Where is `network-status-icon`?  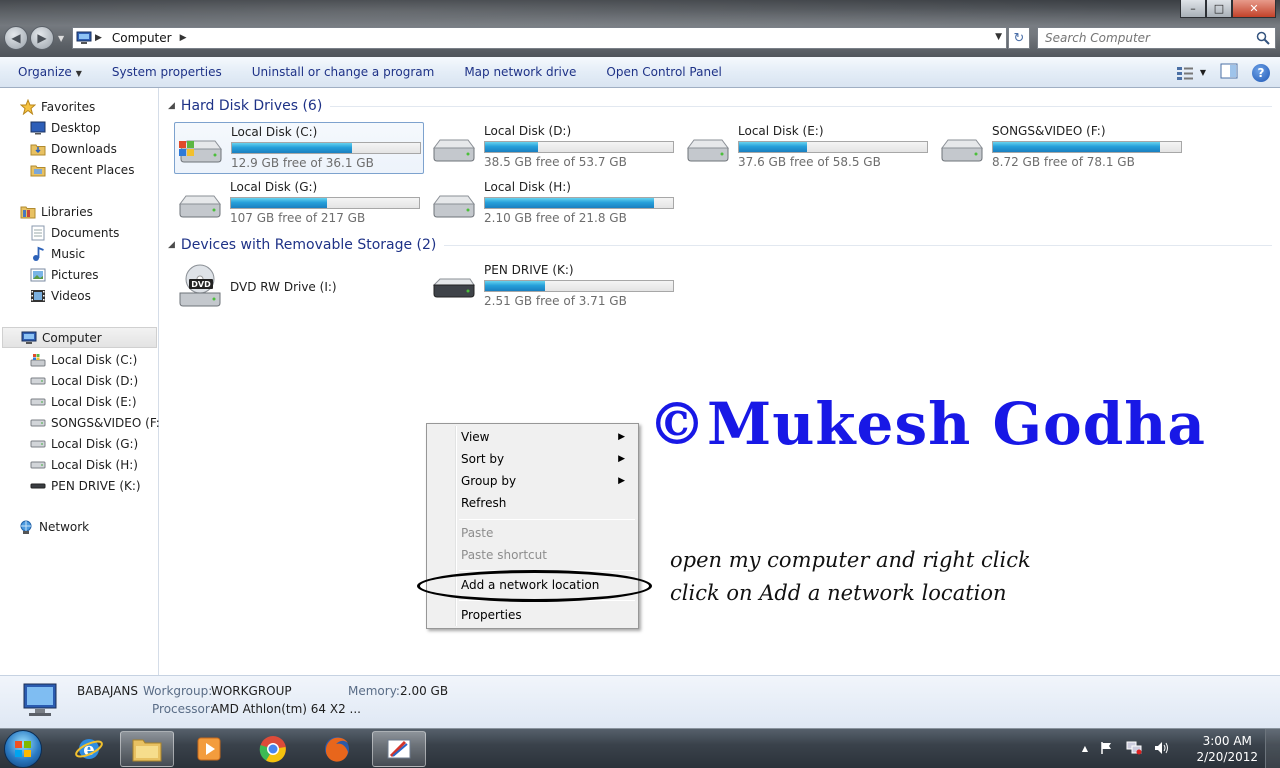
network-status-icon is located at coordinates (1134, 748).